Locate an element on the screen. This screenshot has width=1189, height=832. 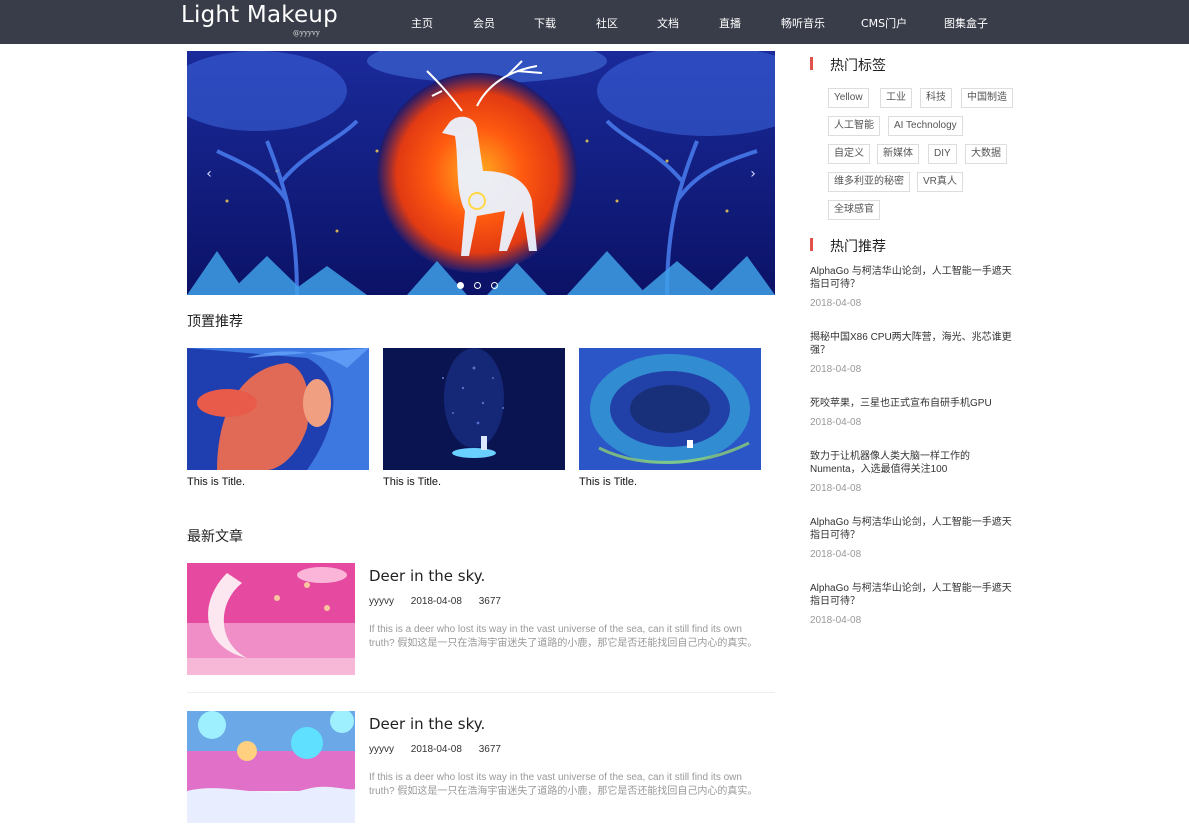
site-logo: Light Makeup is located at coordinates (259, 15).